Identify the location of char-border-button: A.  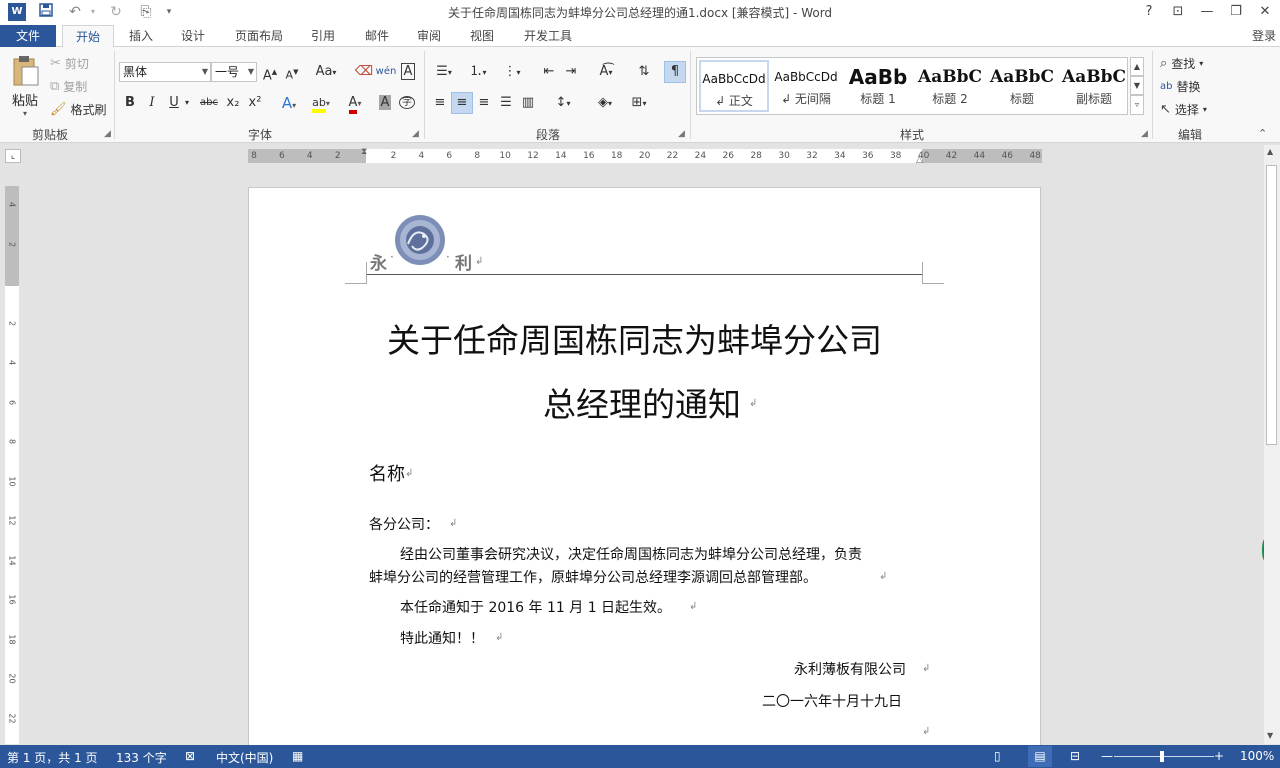
(408, 72).